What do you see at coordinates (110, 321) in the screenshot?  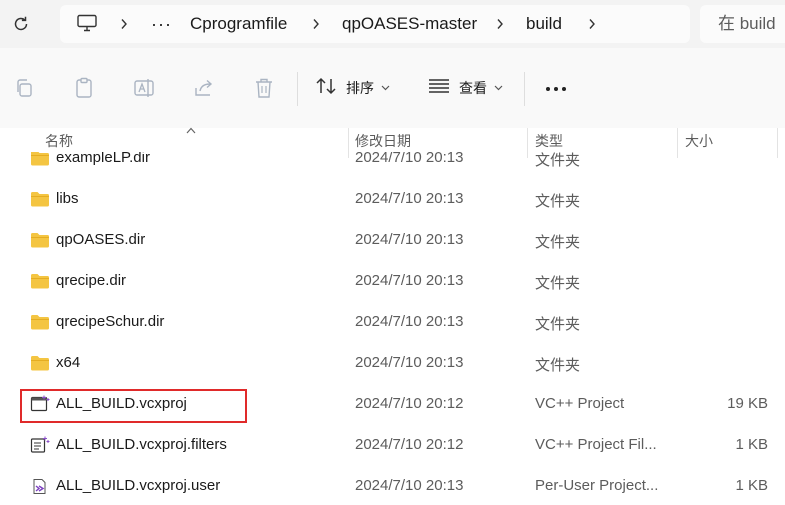 I see `file-name: qrecipeSchur.dir` at bounding box center [110, 321].